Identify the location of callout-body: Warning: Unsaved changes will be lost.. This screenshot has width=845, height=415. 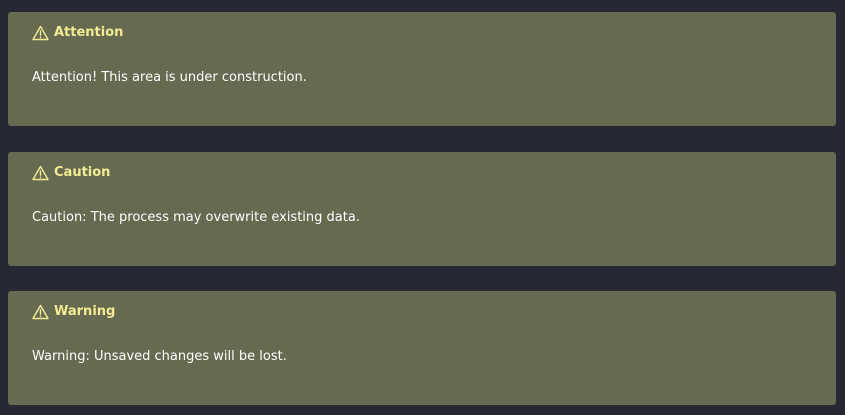
(159, 356).